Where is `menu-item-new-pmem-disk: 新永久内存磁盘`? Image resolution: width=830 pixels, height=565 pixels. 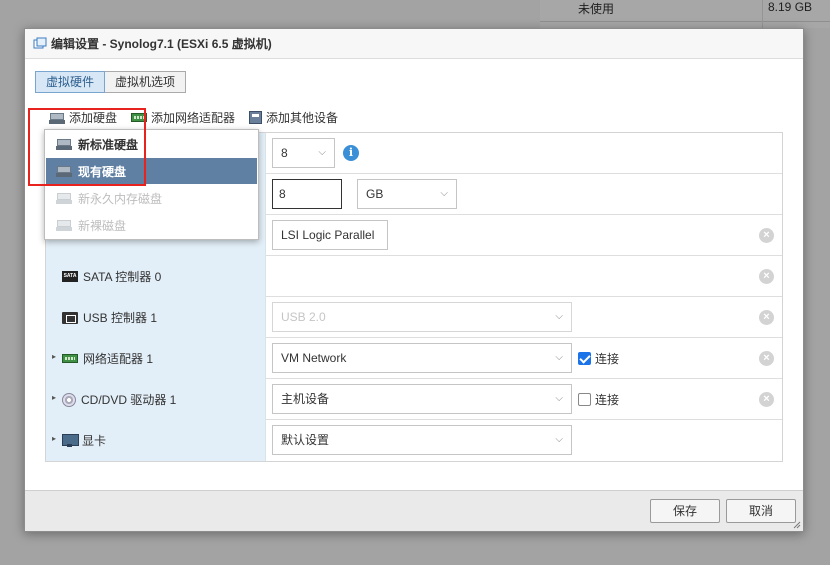 menu-item-new-pmem-disk: 新永久内存磁盘 is located at coordinates (151, 198).